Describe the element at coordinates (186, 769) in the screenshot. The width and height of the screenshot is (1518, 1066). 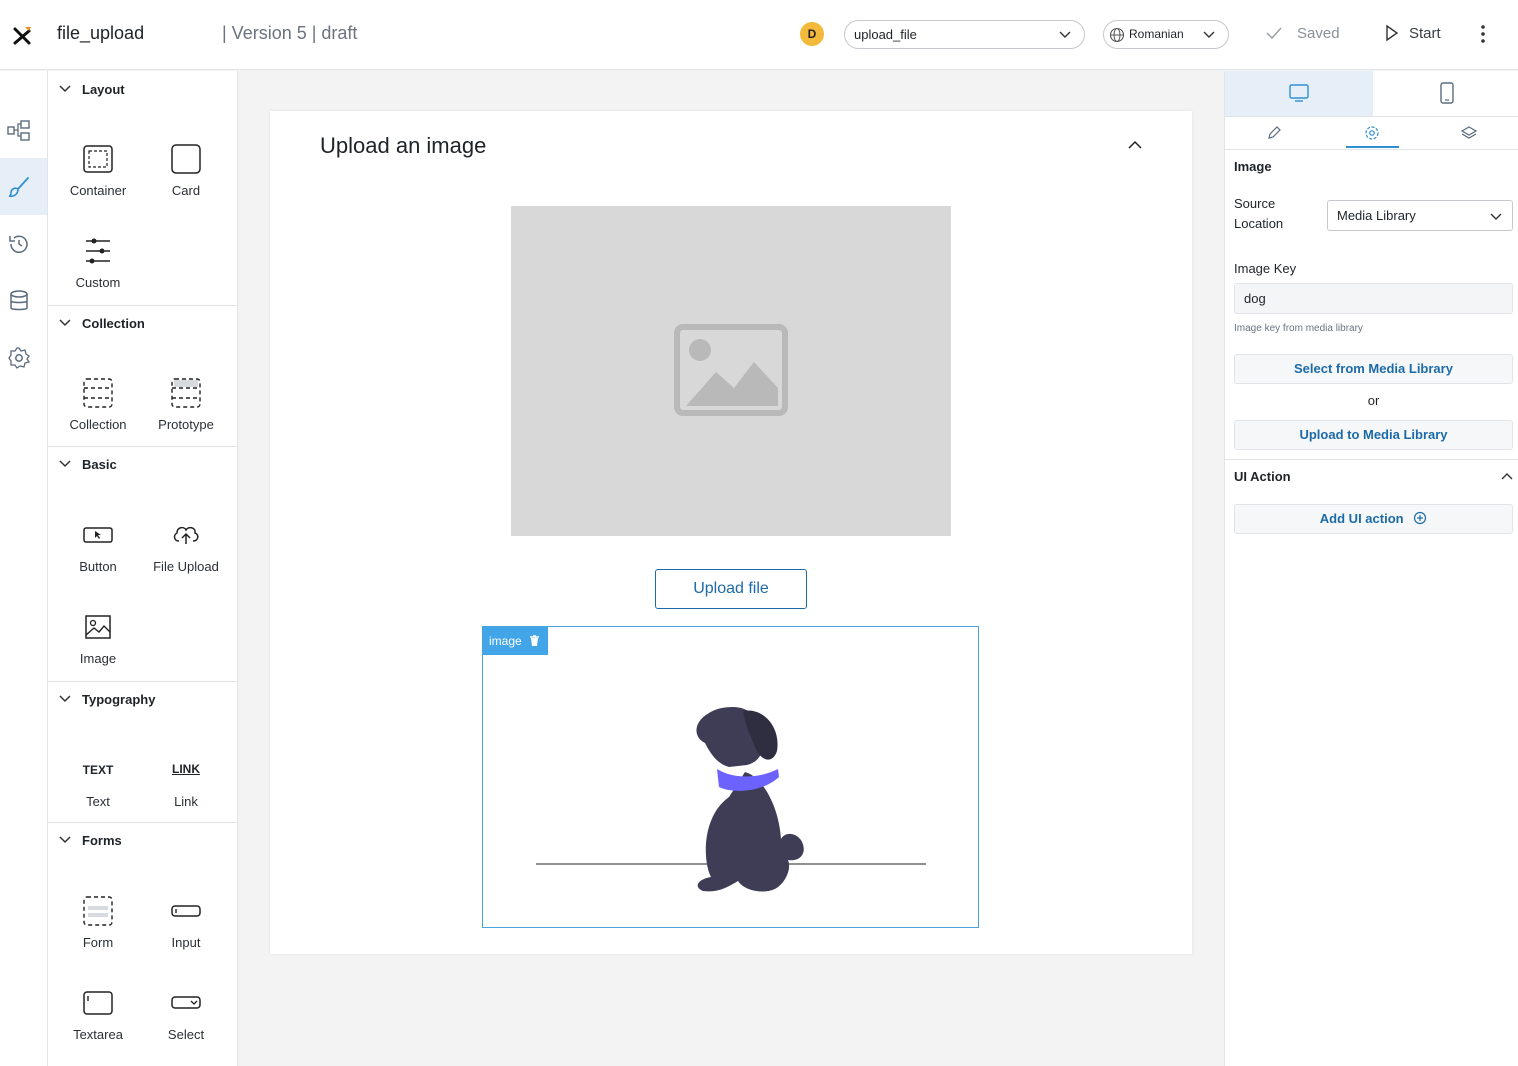
I see `link-icon: LINK` at that location.